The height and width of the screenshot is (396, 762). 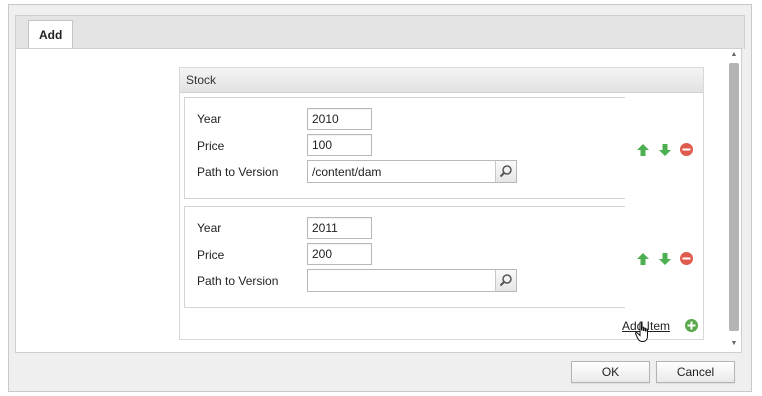 I want to click on ok-button: OK, so click(x=610, y=372).